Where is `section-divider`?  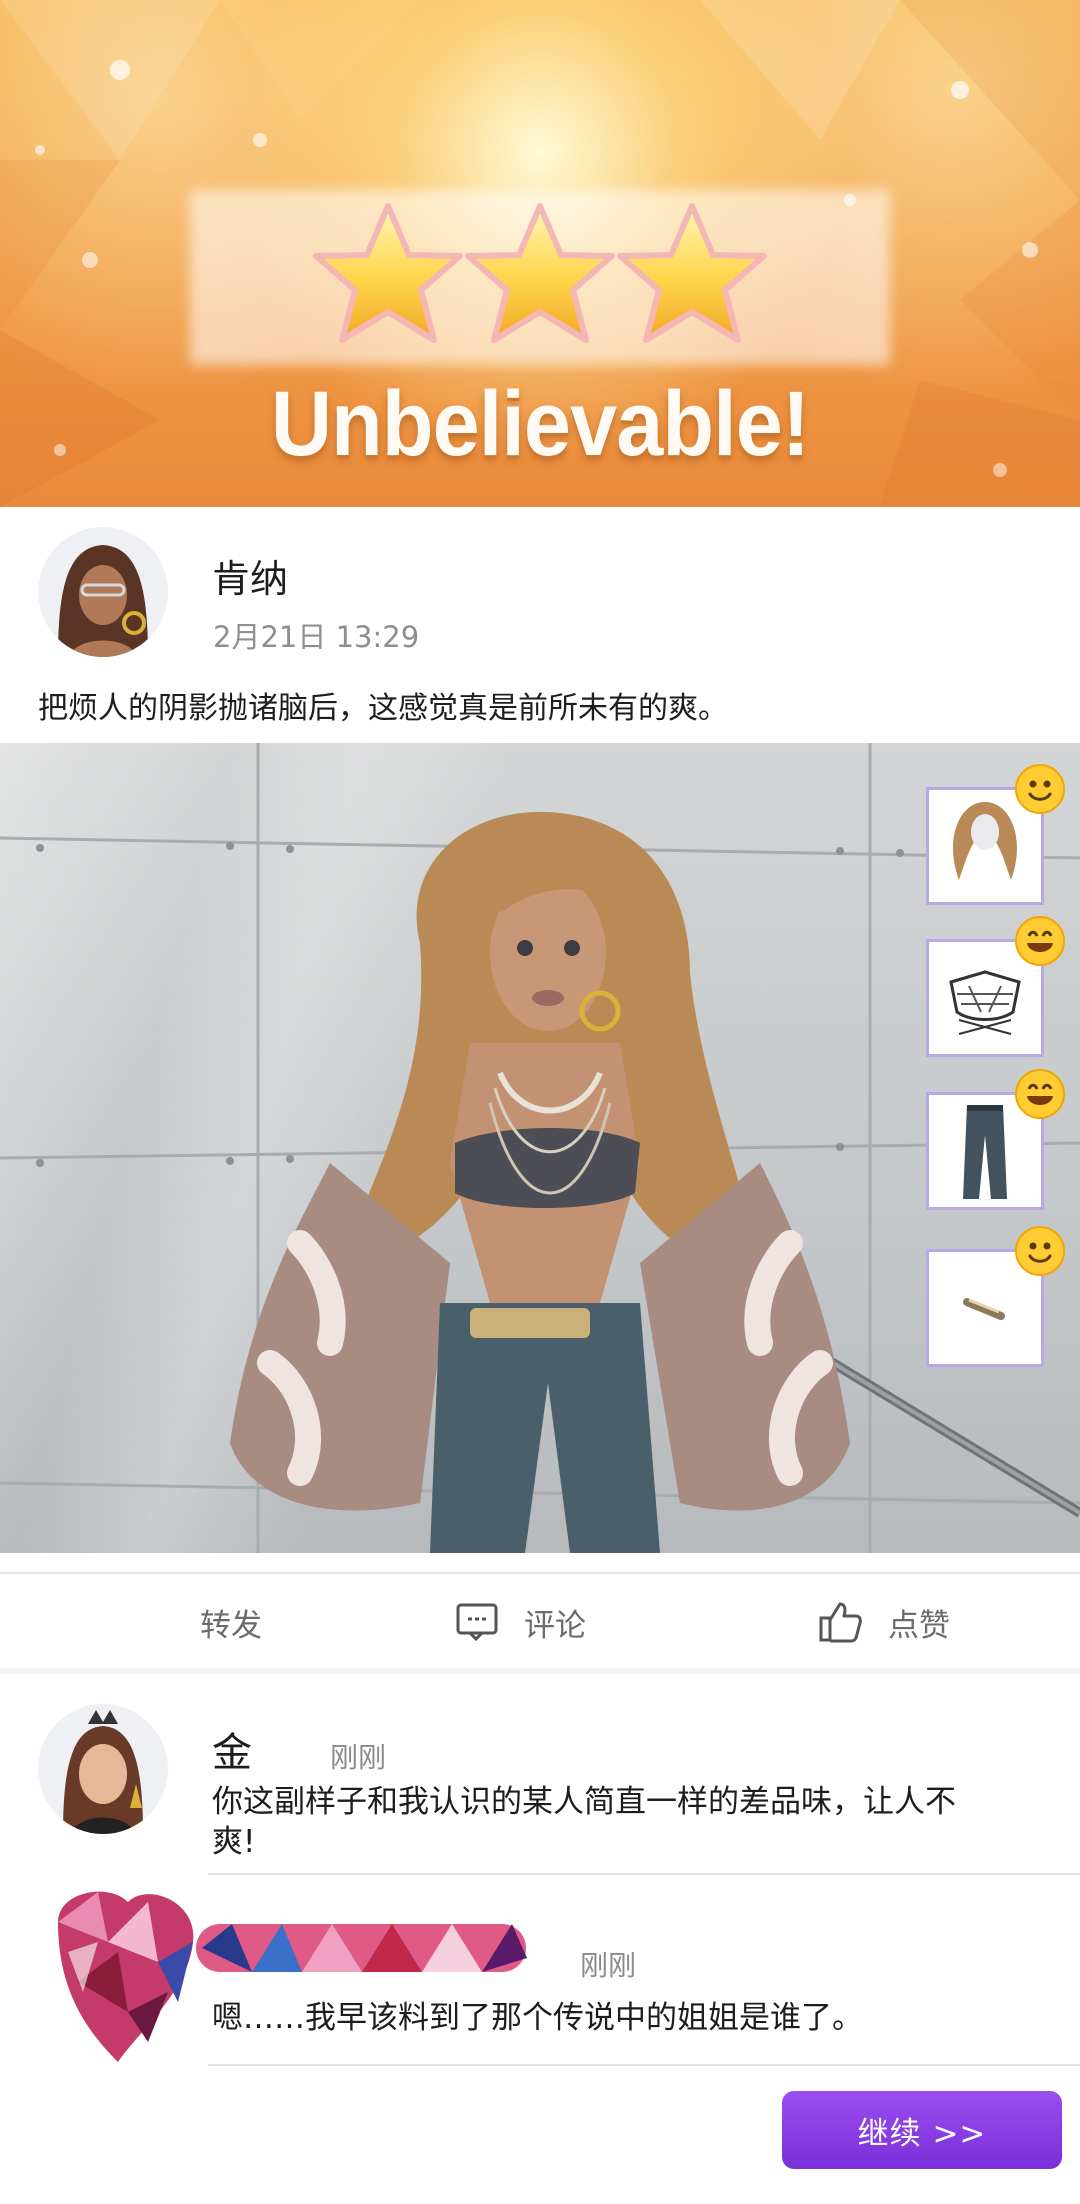 section-divider is located at coordinates (540, 1671).